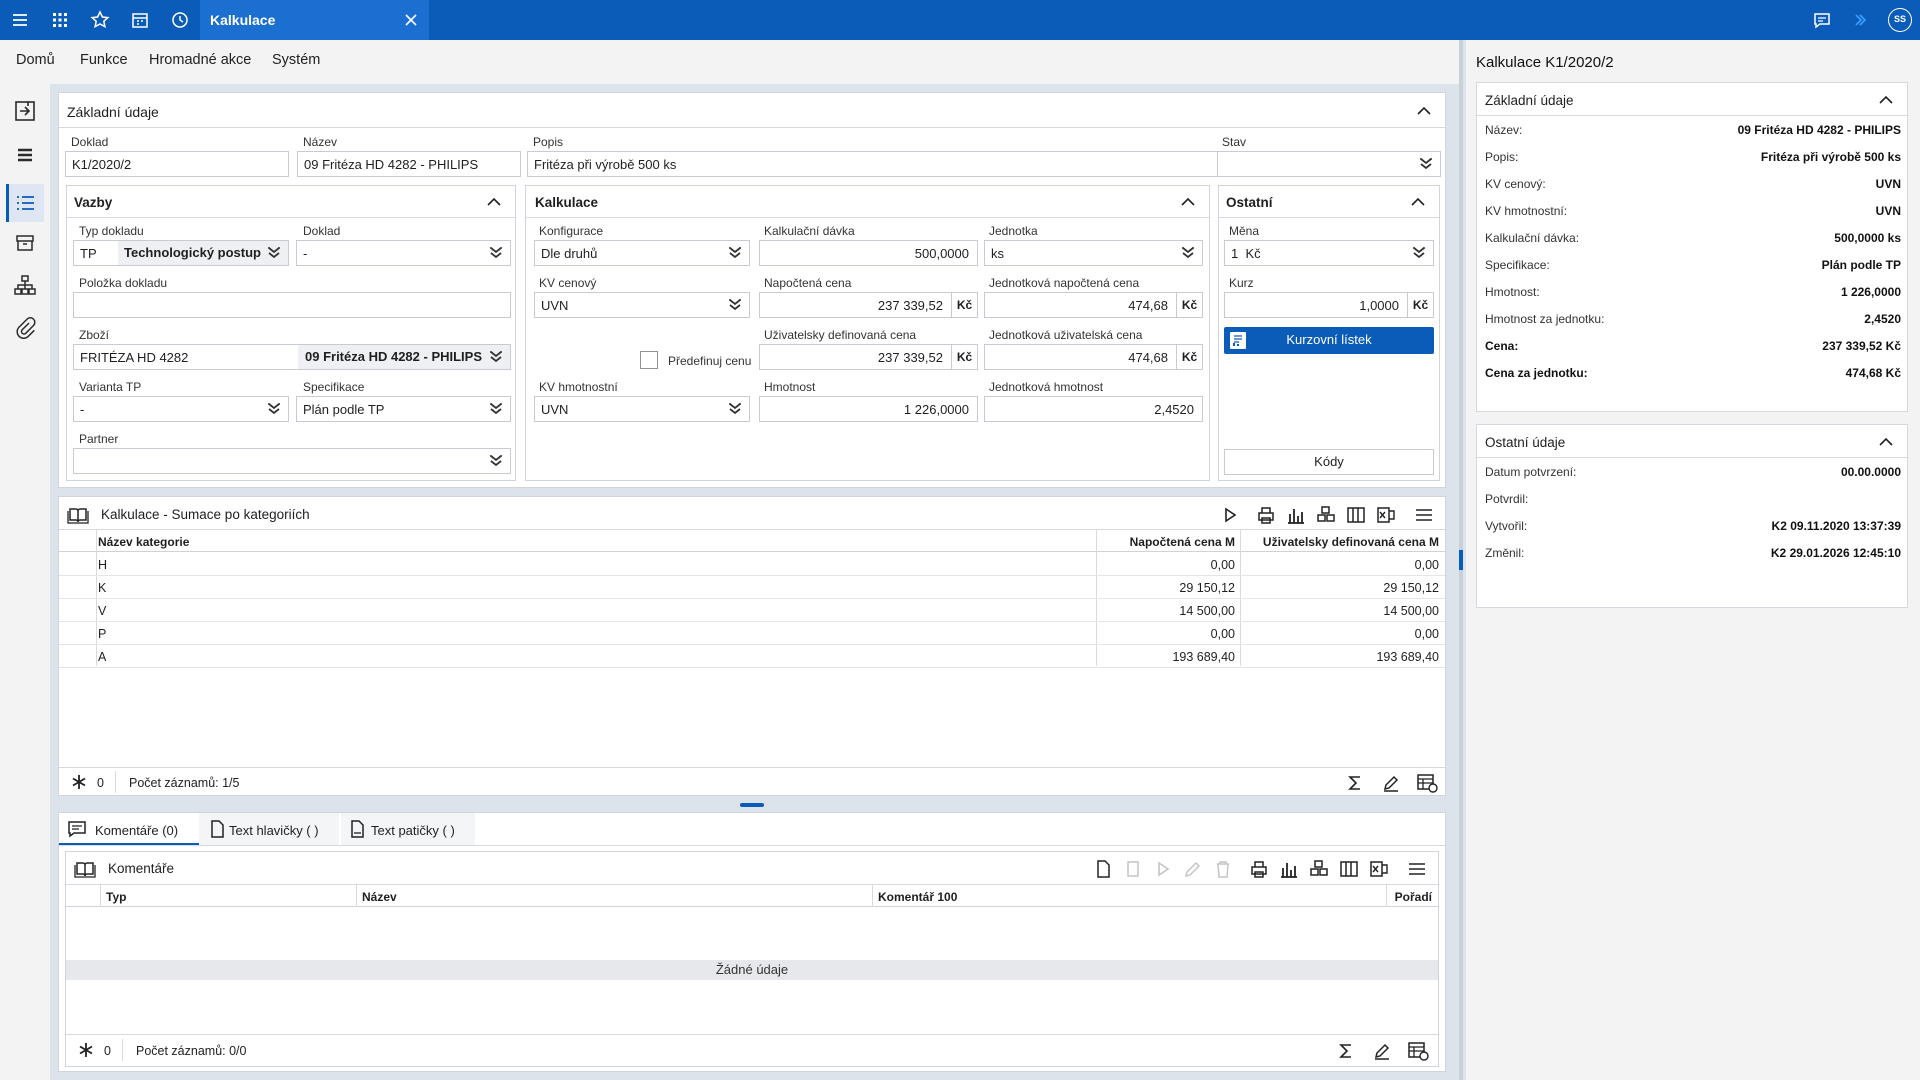 The image size is (1920, 1080). I want to click on cell-napoctena: 14 500,00, so click(1207, 611).